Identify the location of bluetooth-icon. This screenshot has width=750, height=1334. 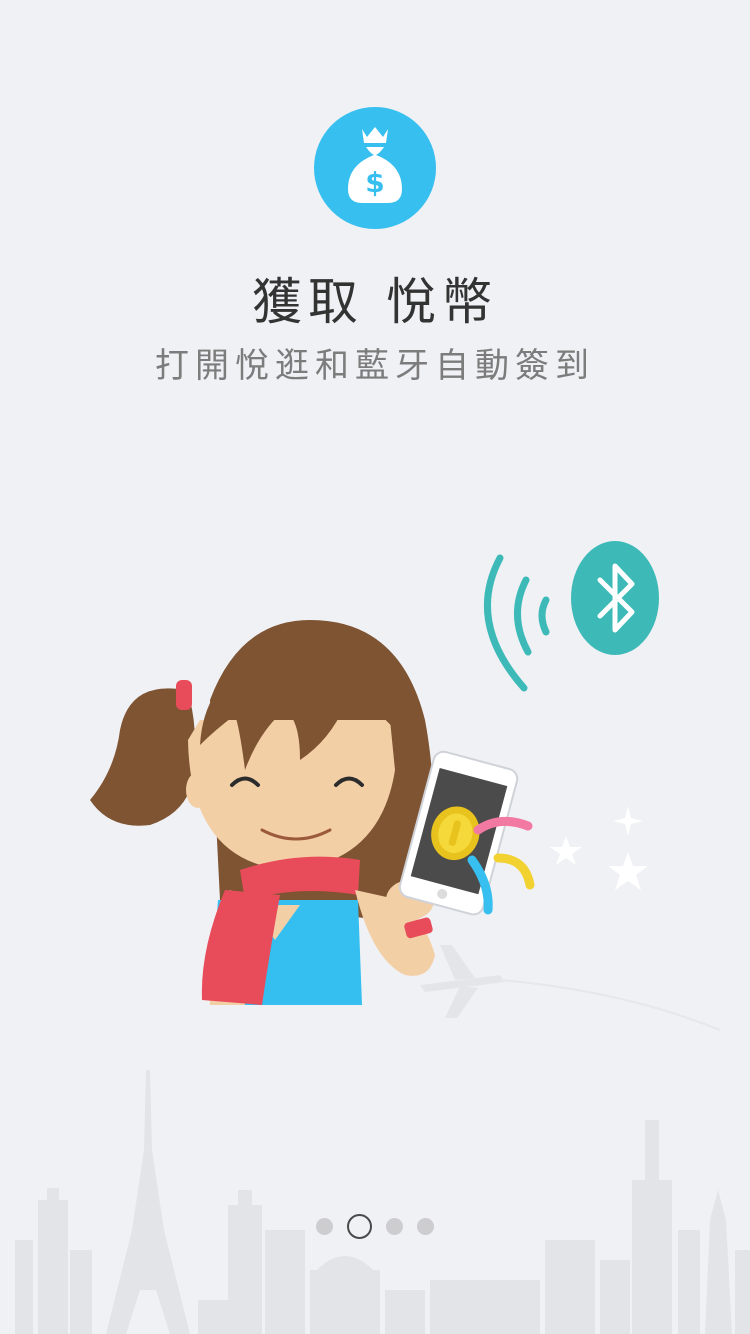
(615, 598).